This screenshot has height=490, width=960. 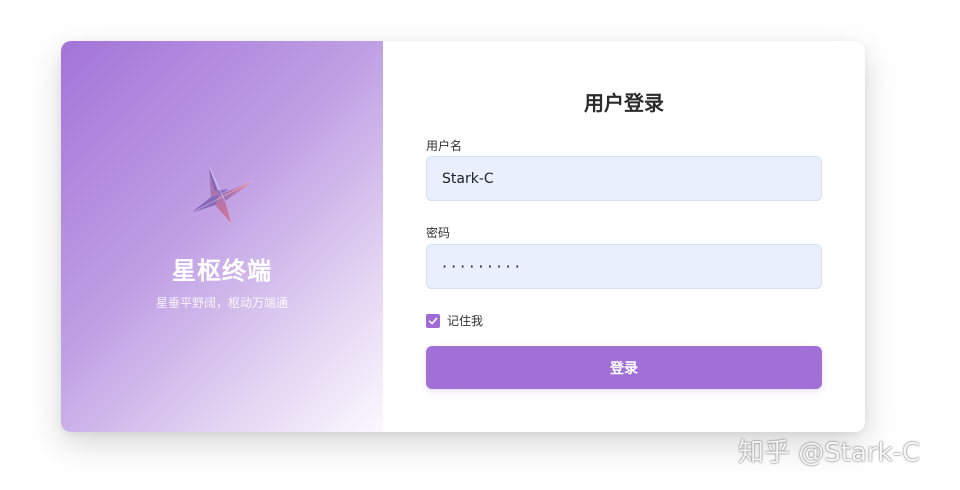 I want to click on username-label: 用户名, so click(x=444, y=146).